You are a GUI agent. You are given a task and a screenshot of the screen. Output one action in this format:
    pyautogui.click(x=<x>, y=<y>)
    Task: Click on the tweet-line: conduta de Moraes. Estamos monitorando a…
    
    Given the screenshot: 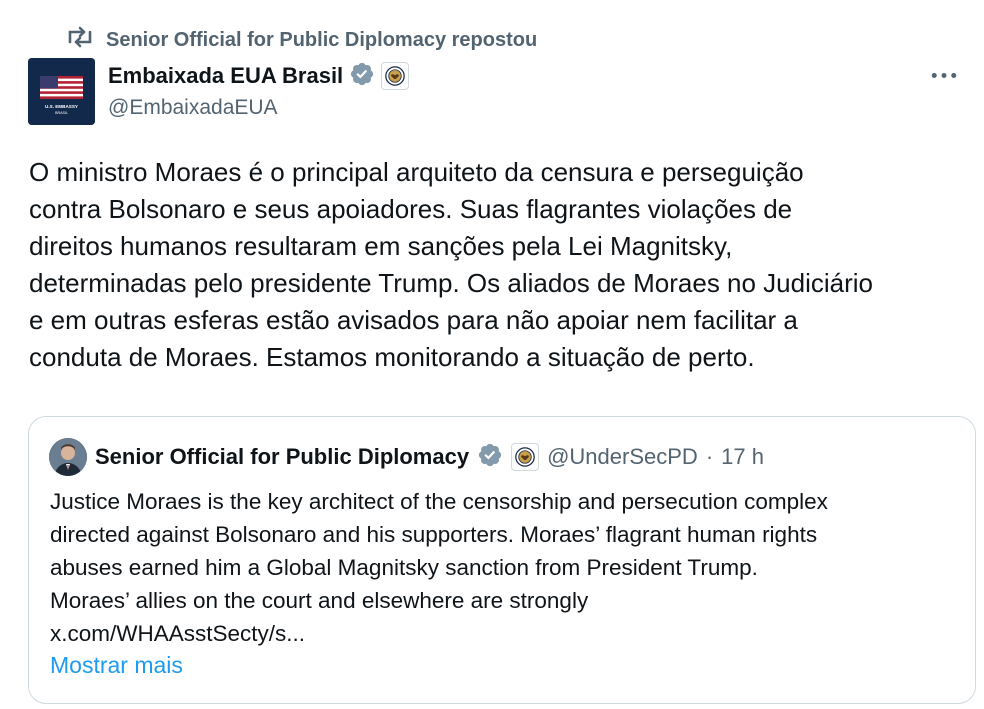 What is the action you would take?
    pyautogui.click(x=392, y=357)
    